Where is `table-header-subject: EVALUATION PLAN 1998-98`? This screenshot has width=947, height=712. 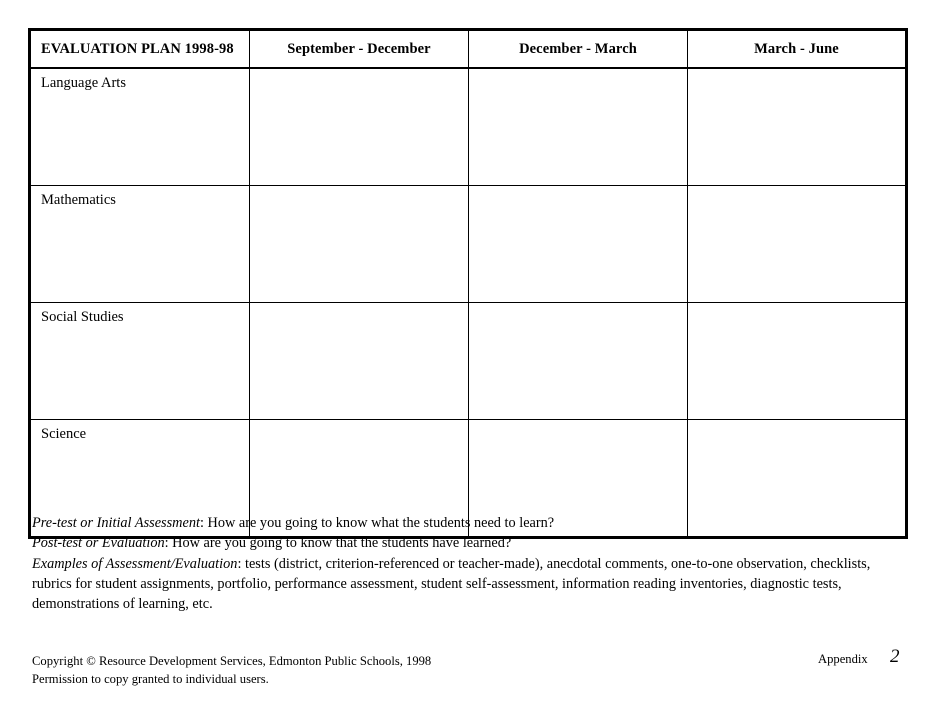
table-header-subject: EVALUATION PLAN 1998-98 is located at coordinates (139, 49).